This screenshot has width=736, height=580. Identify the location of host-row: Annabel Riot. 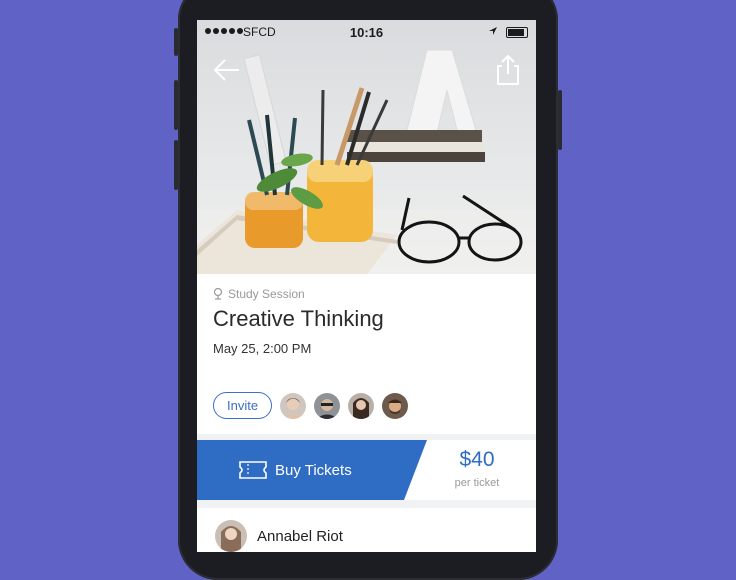
(279, 536).